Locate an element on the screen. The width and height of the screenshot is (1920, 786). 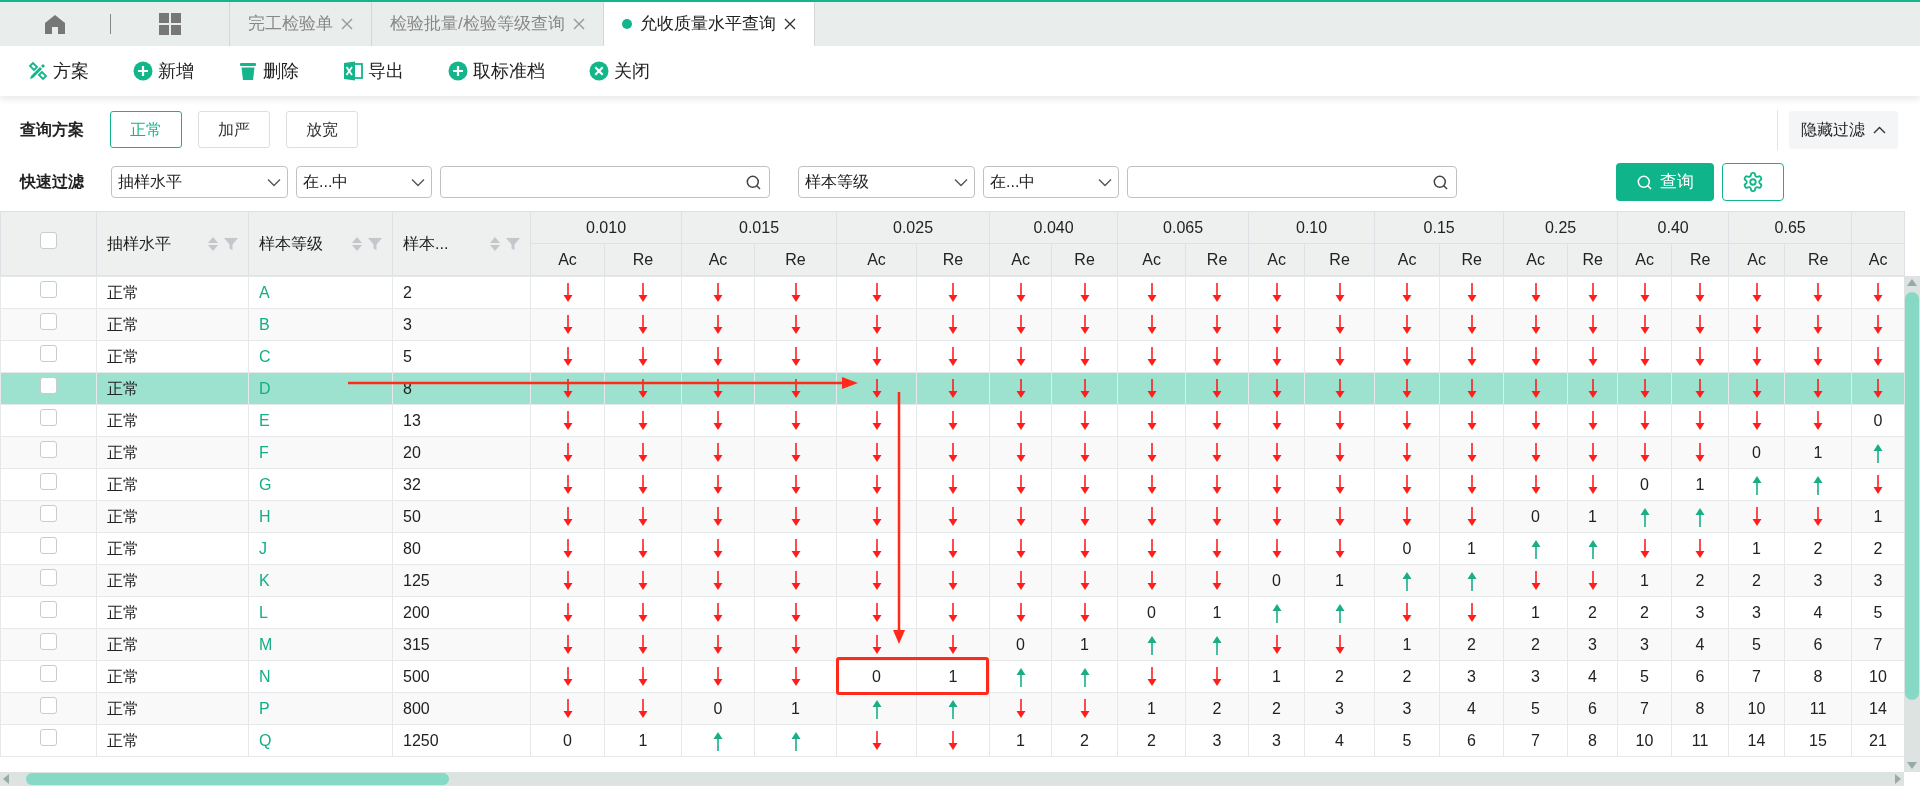
table-row: 正常 P 800 0 1 1 2 2 3 3 4 5 6 7 8 10 11 14 is located at coordinates (952, 708).